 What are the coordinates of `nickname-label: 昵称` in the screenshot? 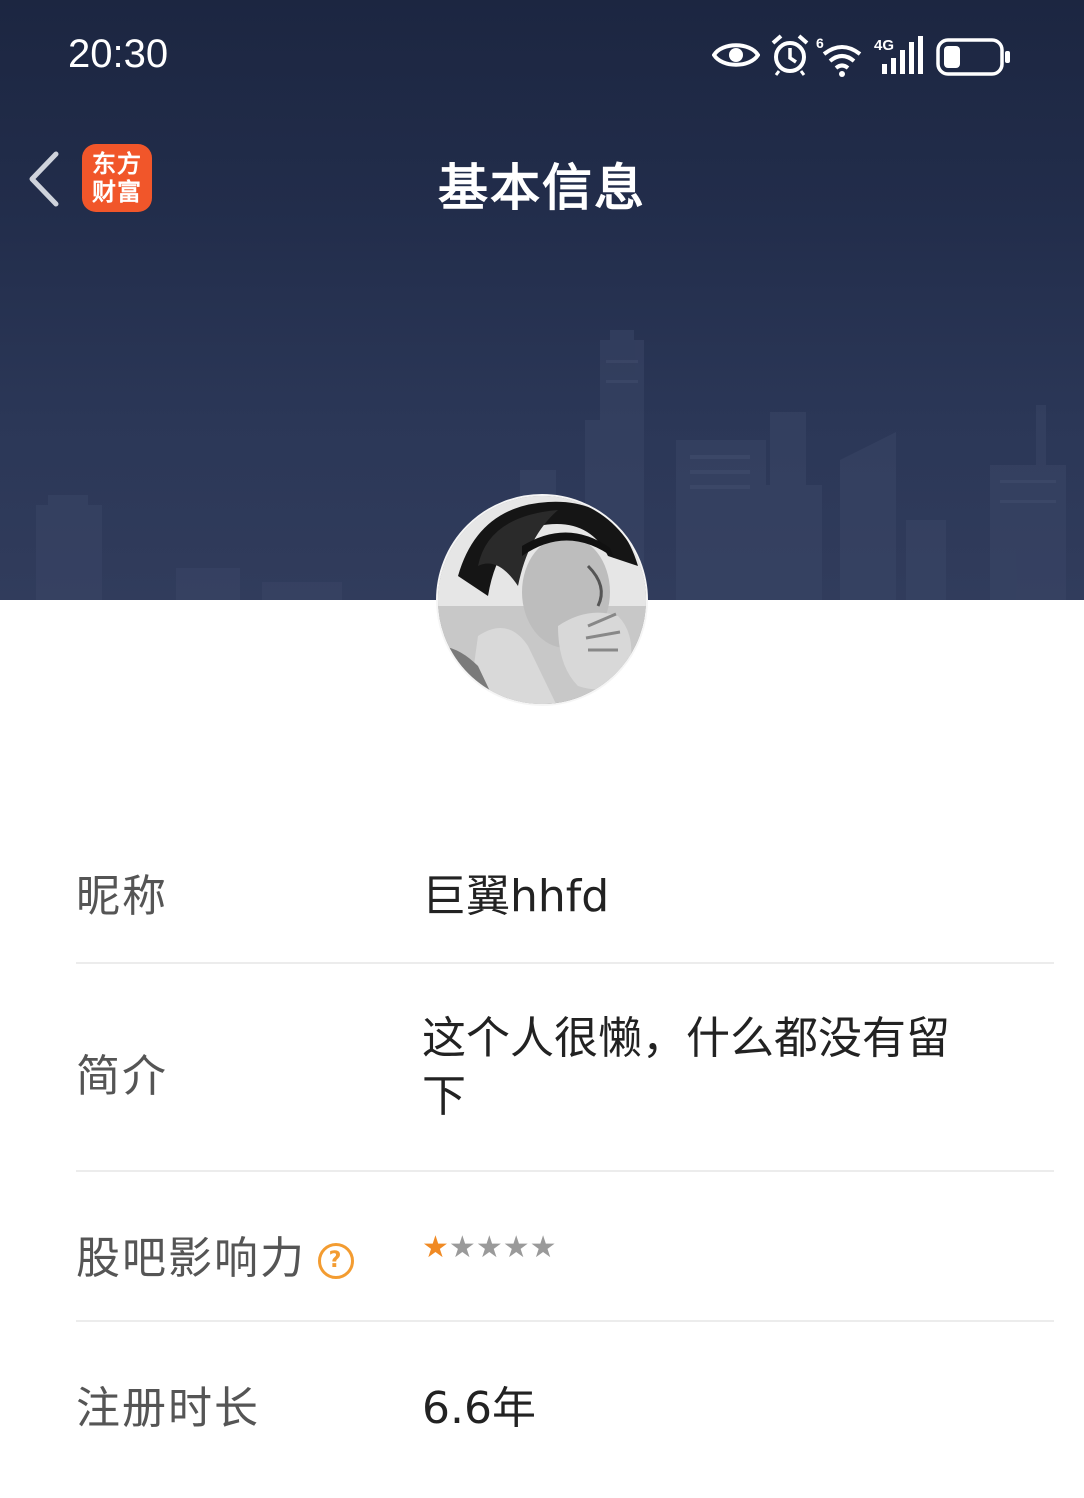 It's located at (122, 896).